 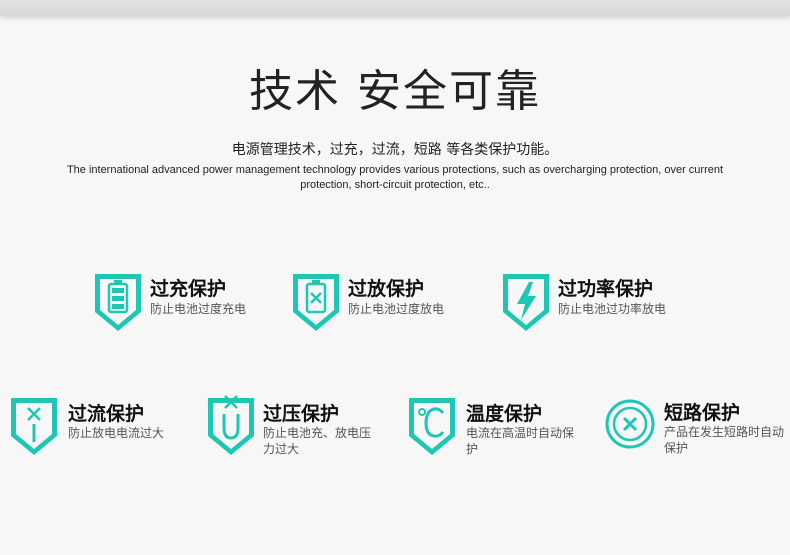 What do you see at coordinates (432, 426) in the screenshot?
I see `celsius-icon` at bounding box center [432, 426].